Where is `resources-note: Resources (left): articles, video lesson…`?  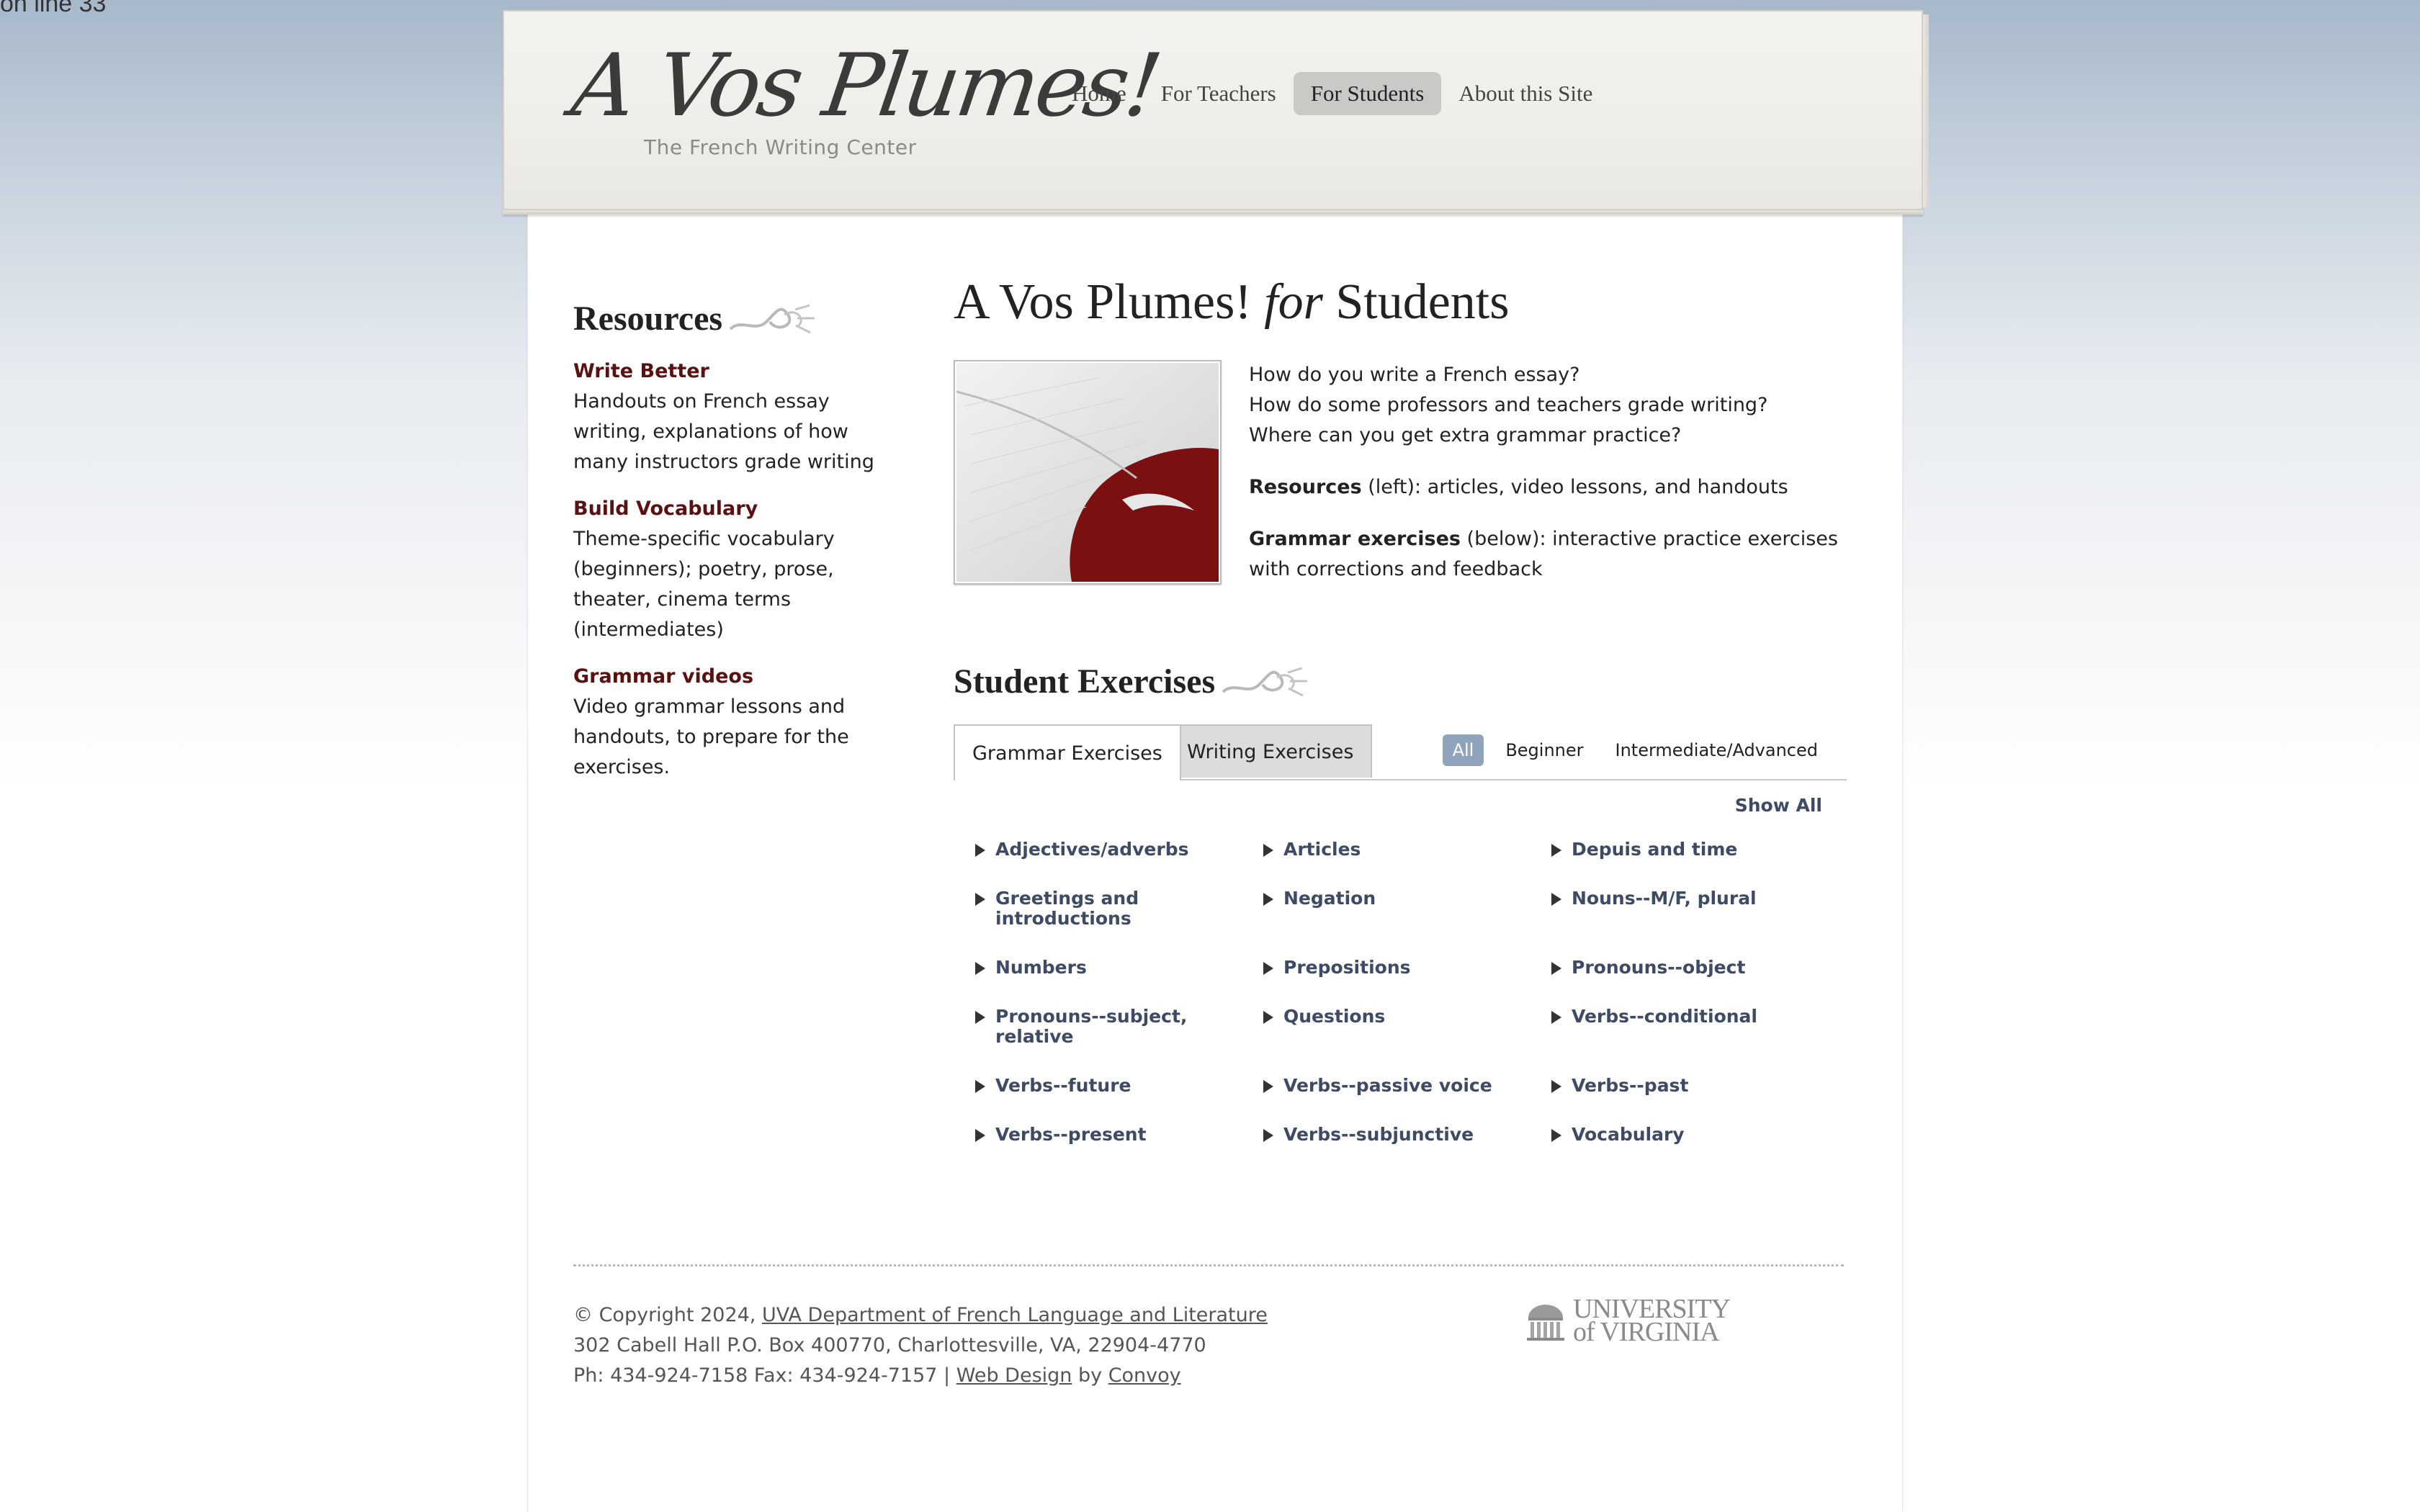 resources-note: Resources (left): articles, video lesson… is located at coordinates (1548, 487).